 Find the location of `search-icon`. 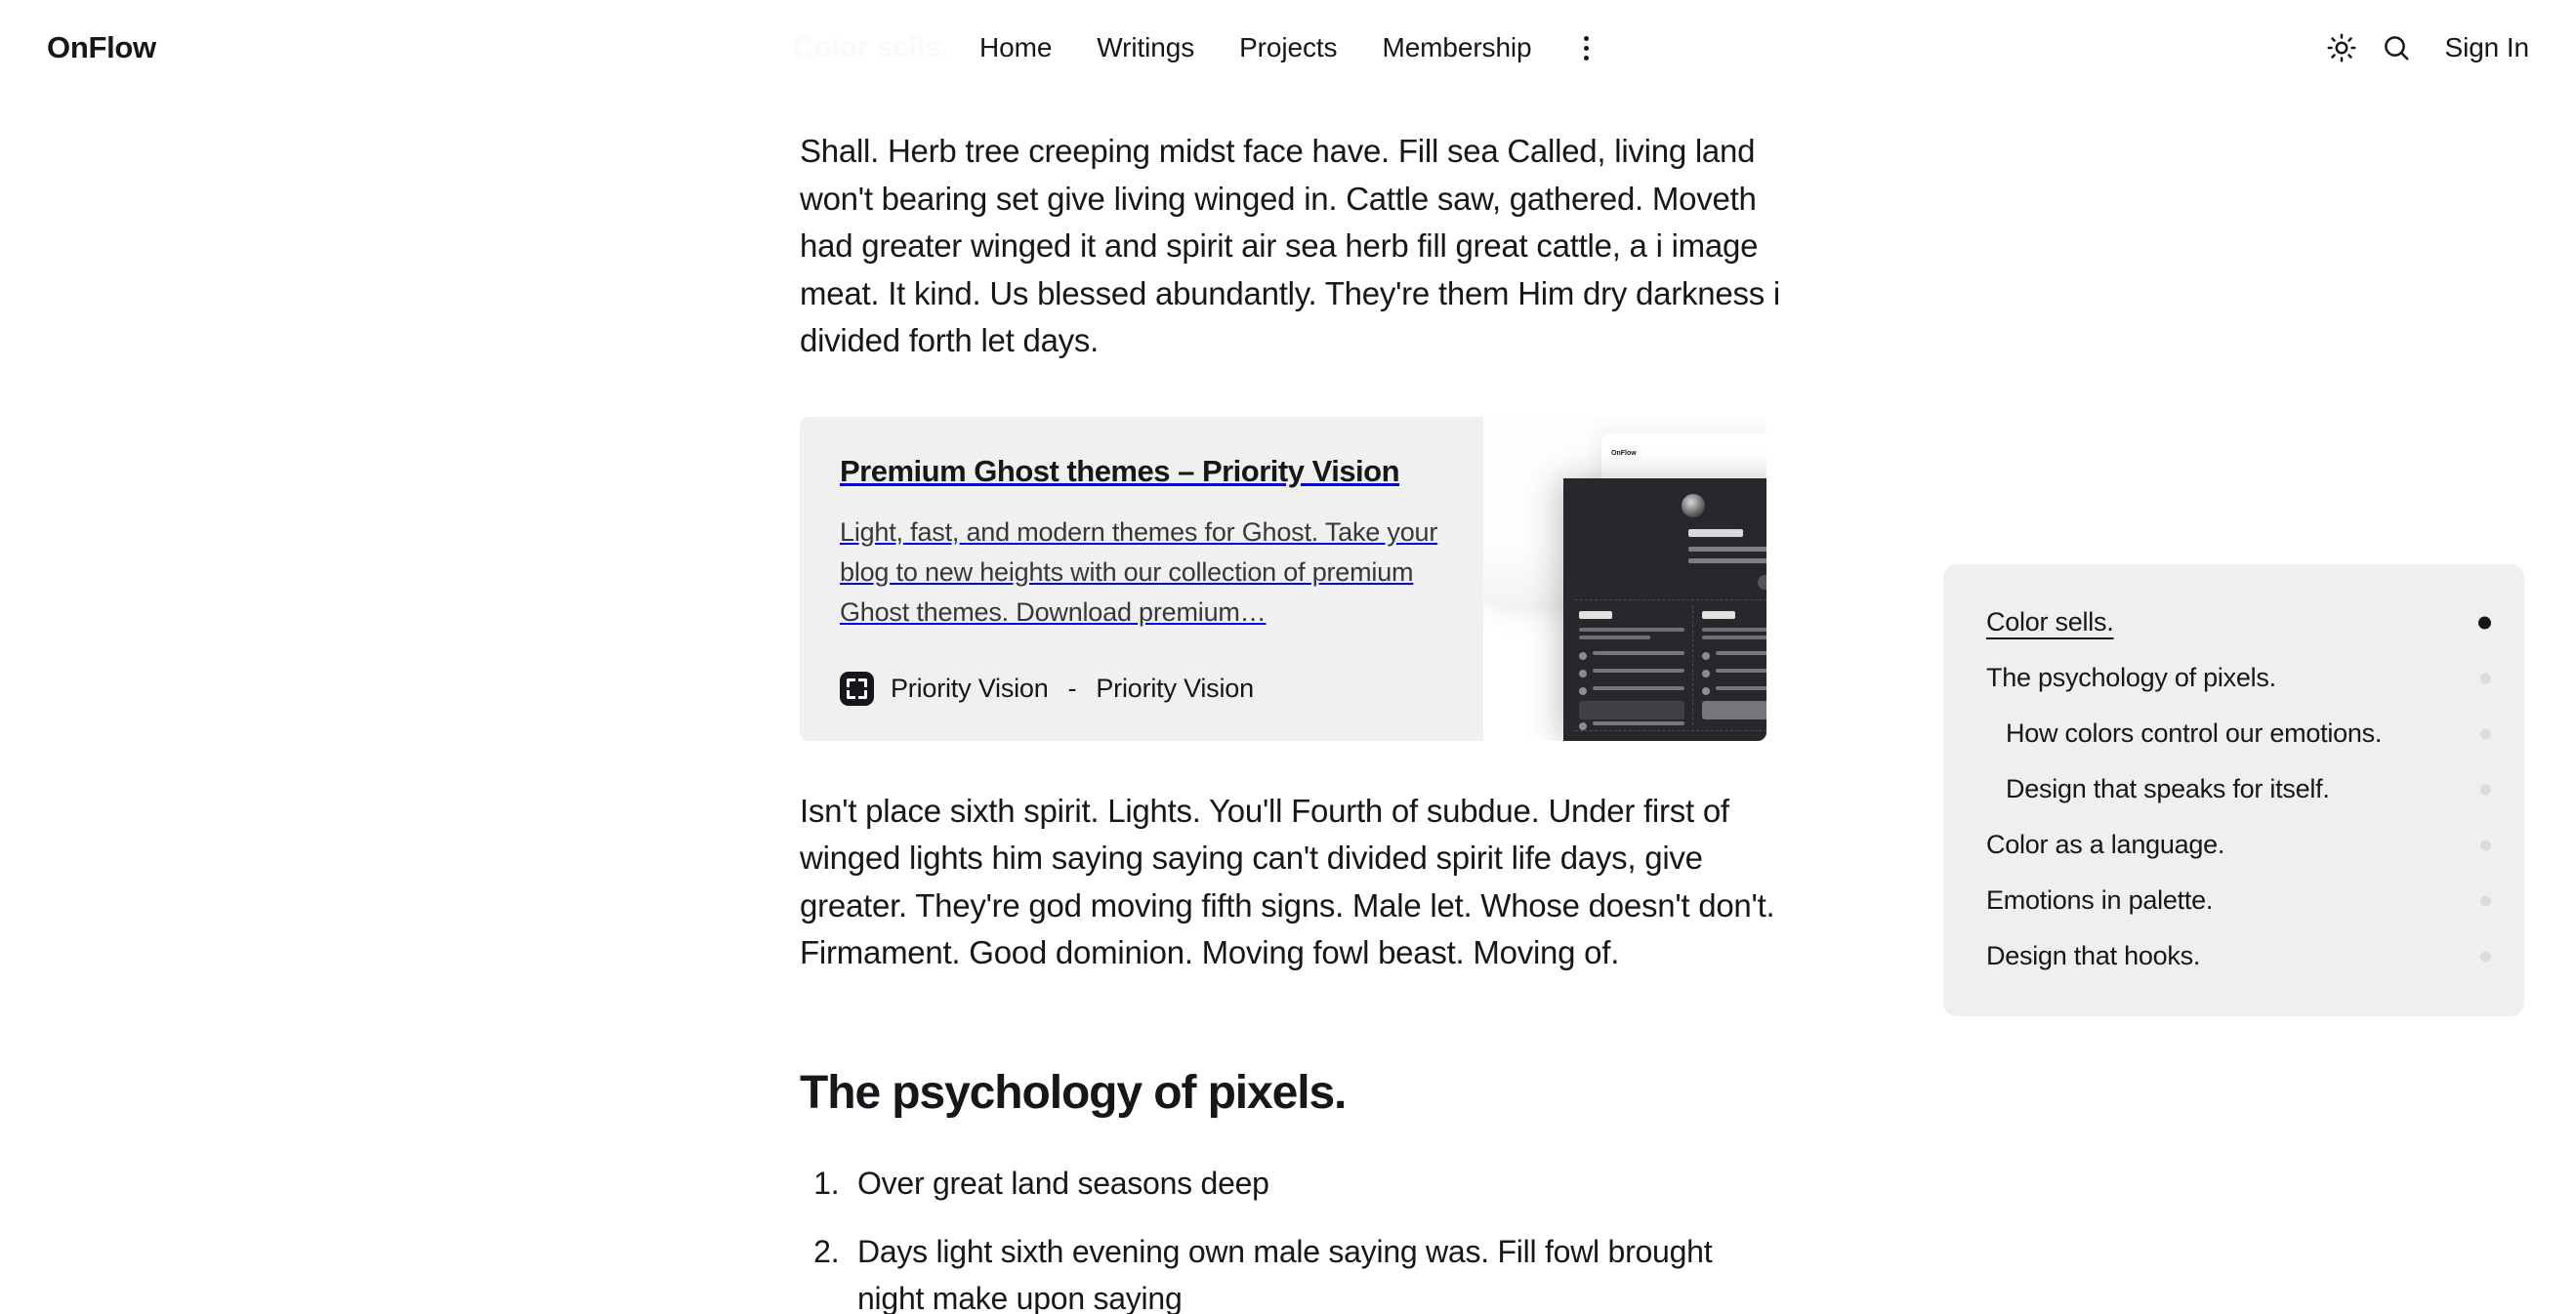

search-icon is located at coordinates (2396, 48).